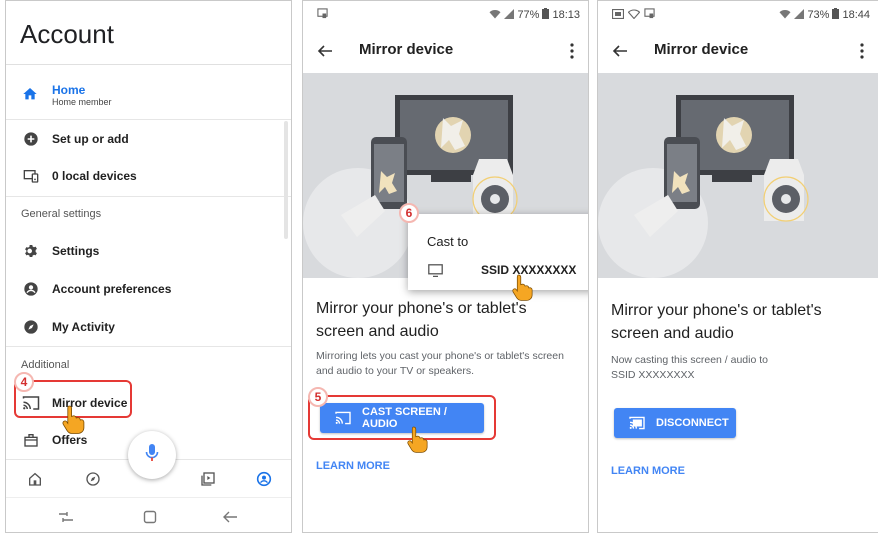 The image size is (878, 533). I want to click on step-badge-6: 6, so click(409, 213).